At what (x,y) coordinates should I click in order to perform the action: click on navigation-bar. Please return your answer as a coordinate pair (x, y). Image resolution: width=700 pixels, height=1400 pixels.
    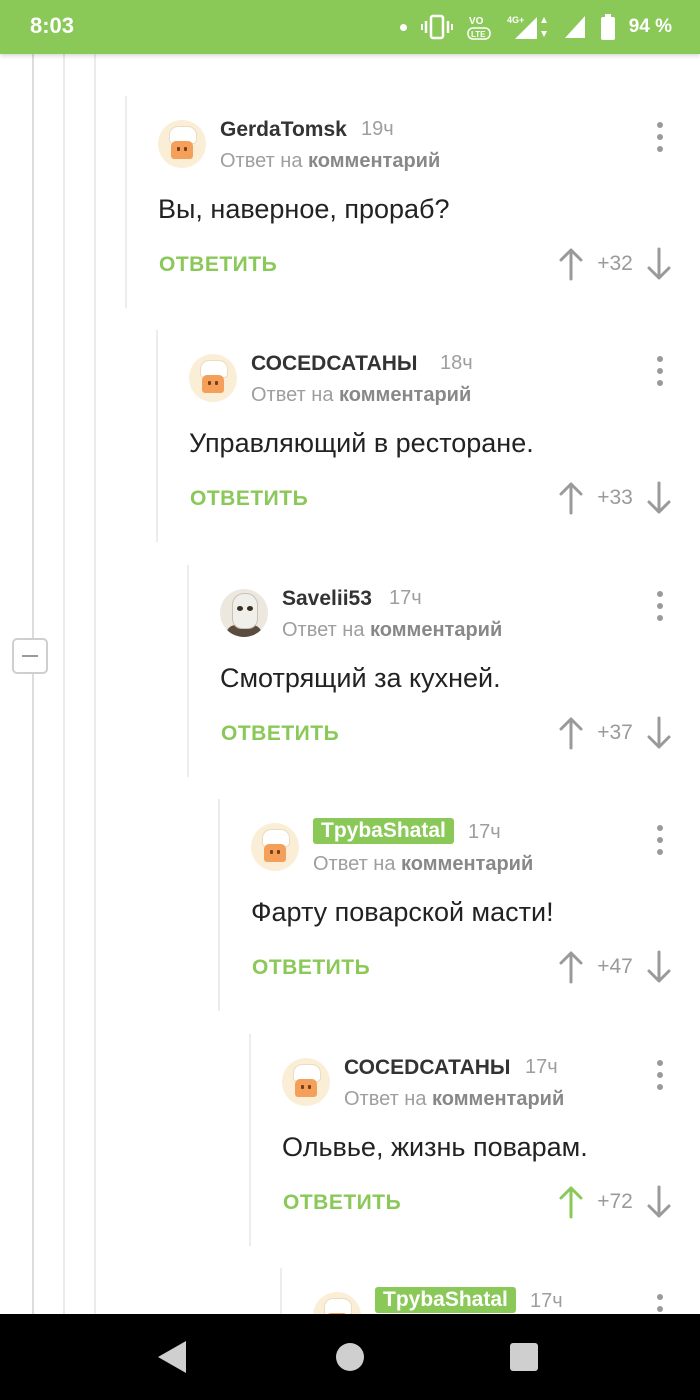
    Looking at the image, I should click on (350, 1357).